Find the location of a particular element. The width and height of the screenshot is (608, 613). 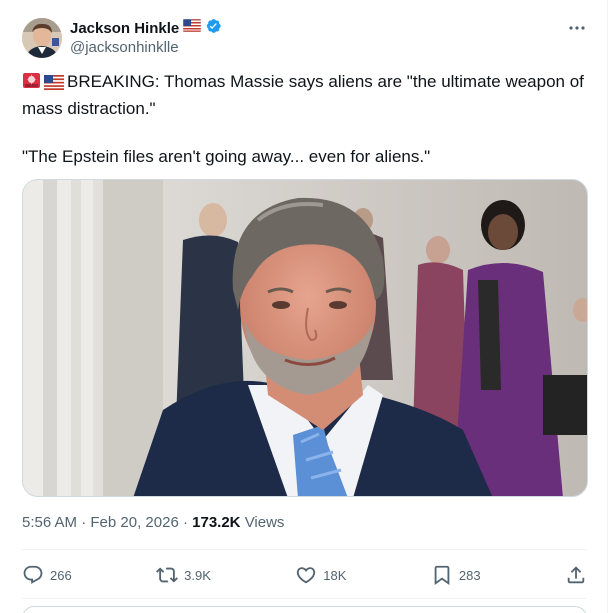

tweet-meta: 5:56 AM · Feb 20, 2026 · 173.2K Views is located at coordinates (153, 523).